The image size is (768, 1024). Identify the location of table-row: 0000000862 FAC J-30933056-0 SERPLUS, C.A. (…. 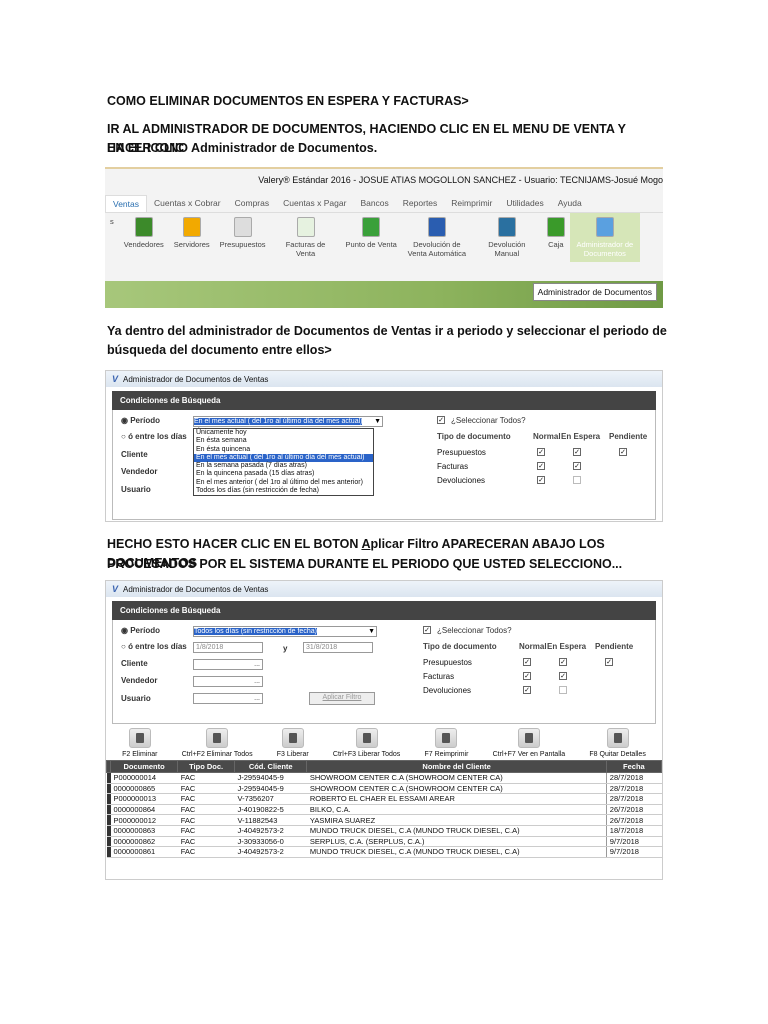
(384, 842).